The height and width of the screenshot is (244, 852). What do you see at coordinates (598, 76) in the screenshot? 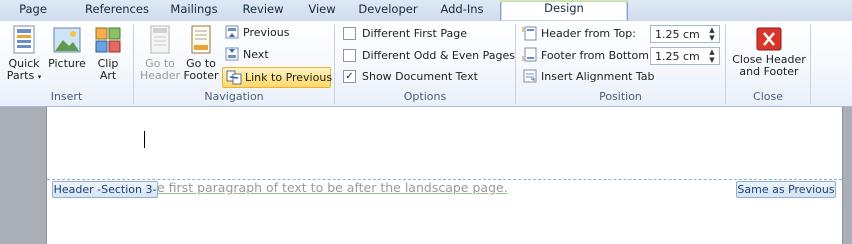
I see `insert-alignment-tab-label: Insert Alignment Tab` at bounding box center [598, 76].